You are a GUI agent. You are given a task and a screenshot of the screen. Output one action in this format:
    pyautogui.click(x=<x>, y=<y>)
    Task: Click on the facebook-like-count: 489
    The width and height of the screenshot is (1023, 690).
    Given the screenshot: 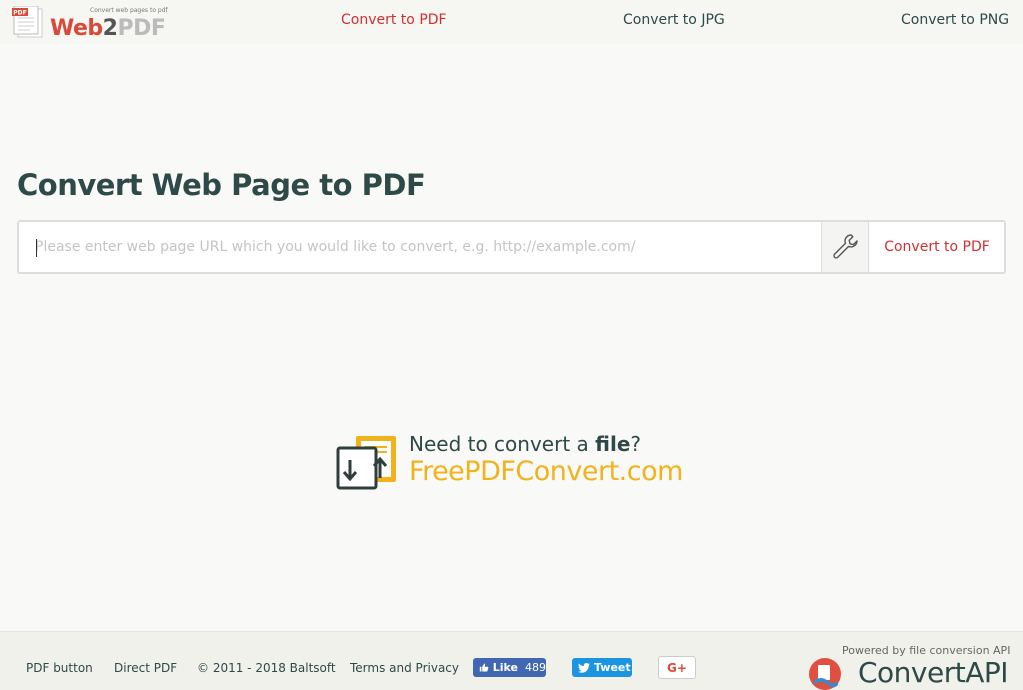 What is the action you would take?
    pyautogui.click(x=535, y=667)
    